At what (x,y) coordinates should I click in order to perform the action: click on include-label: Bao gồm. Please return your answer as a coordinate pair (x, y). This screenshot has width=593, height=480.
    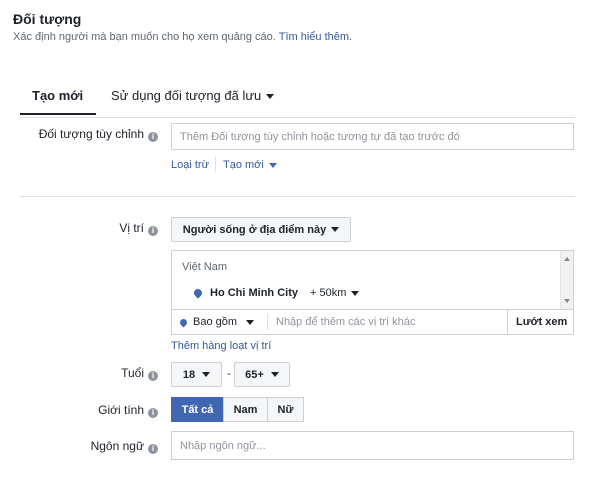
    Looking at the image, I should click on (215, 322).